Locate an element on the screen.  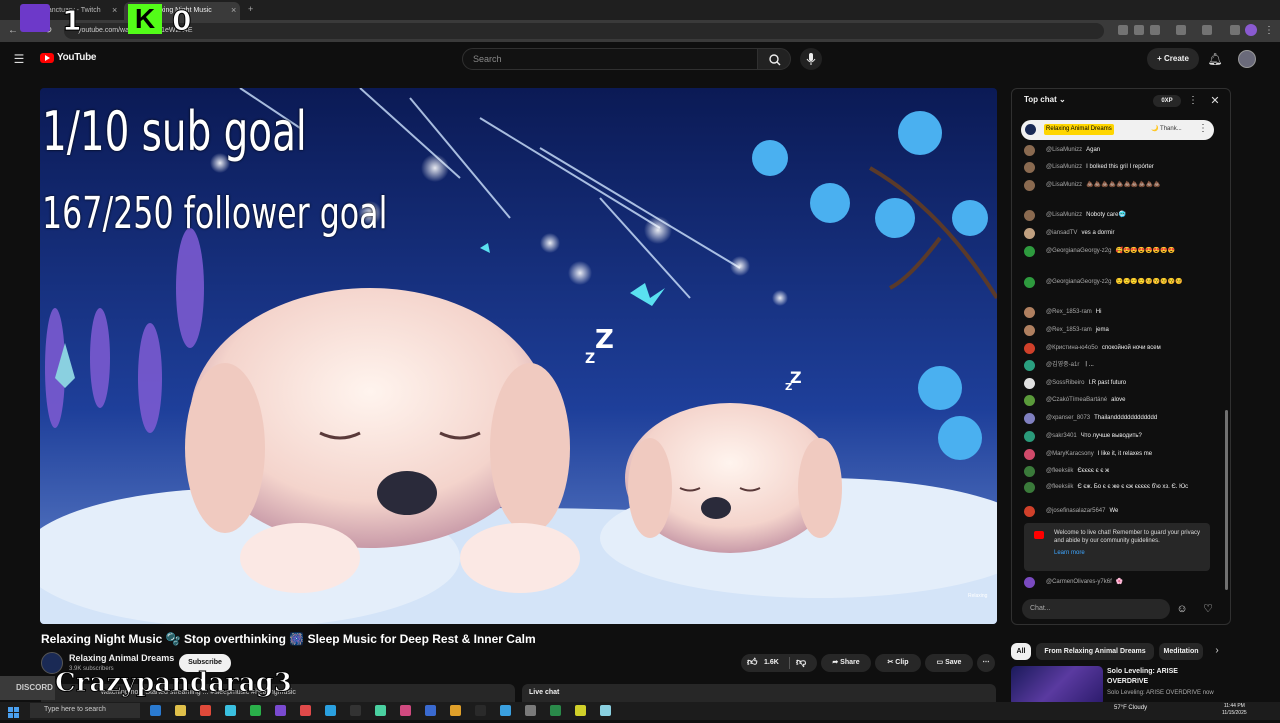
xp-badge: 0XP is located at coordinates (1167, 101).